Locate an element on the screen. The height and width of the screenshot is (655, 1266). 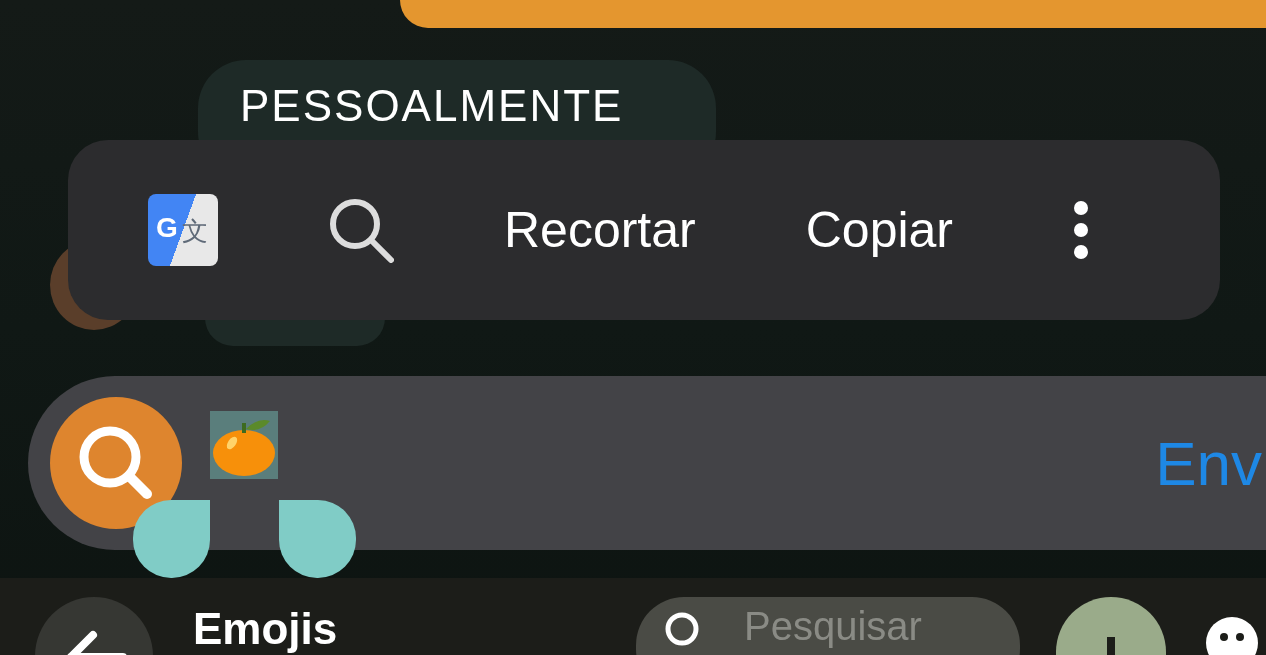
send-button: Env is located at coordinates (1208, 463).